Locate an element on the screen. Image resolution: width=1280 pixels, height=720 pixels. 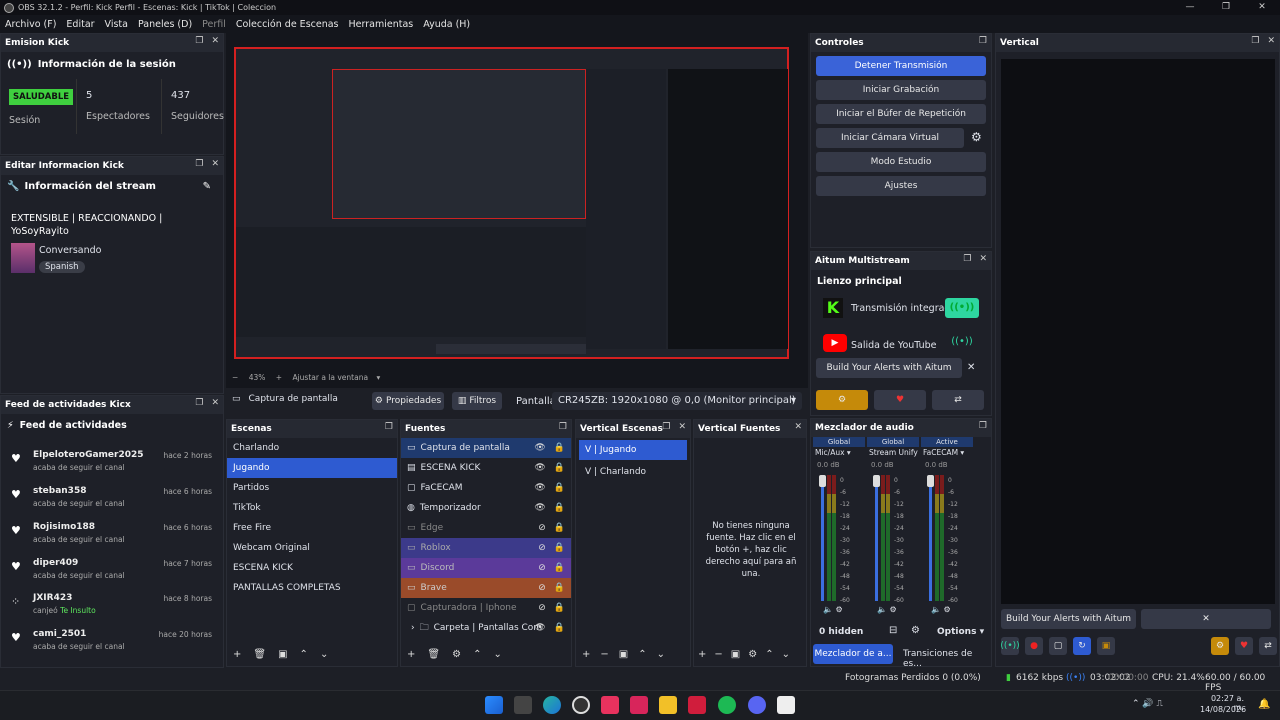
replay-icon: ↻ is located at coordinates (1082, 646).